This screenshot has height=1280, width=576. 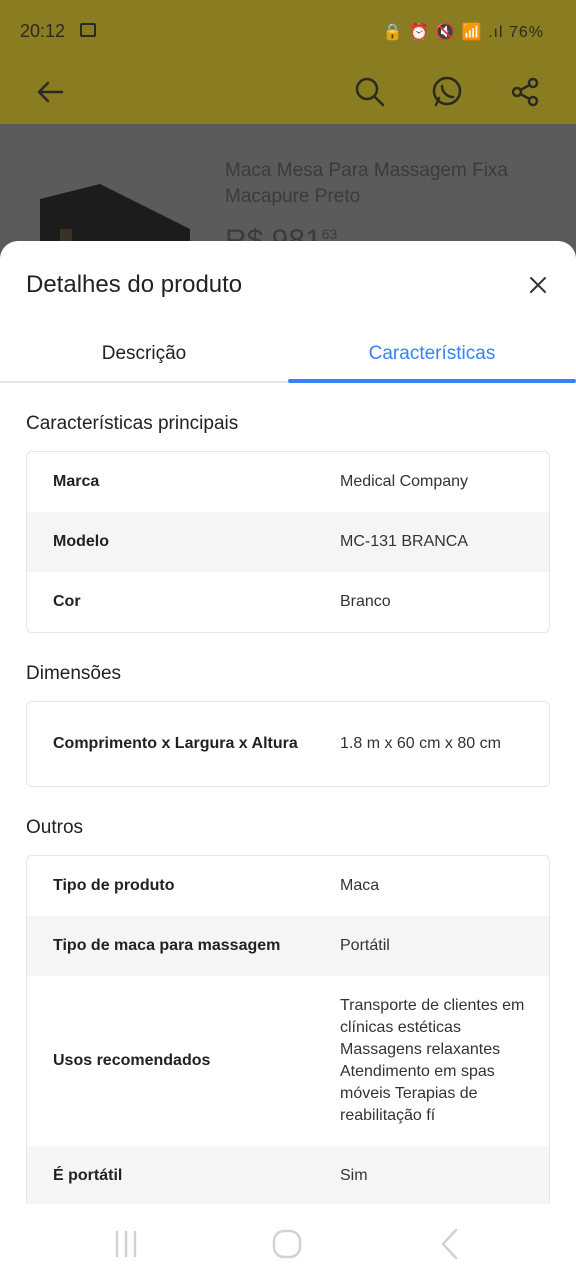 I want to click on share-icon, so click(x=525, y=92).